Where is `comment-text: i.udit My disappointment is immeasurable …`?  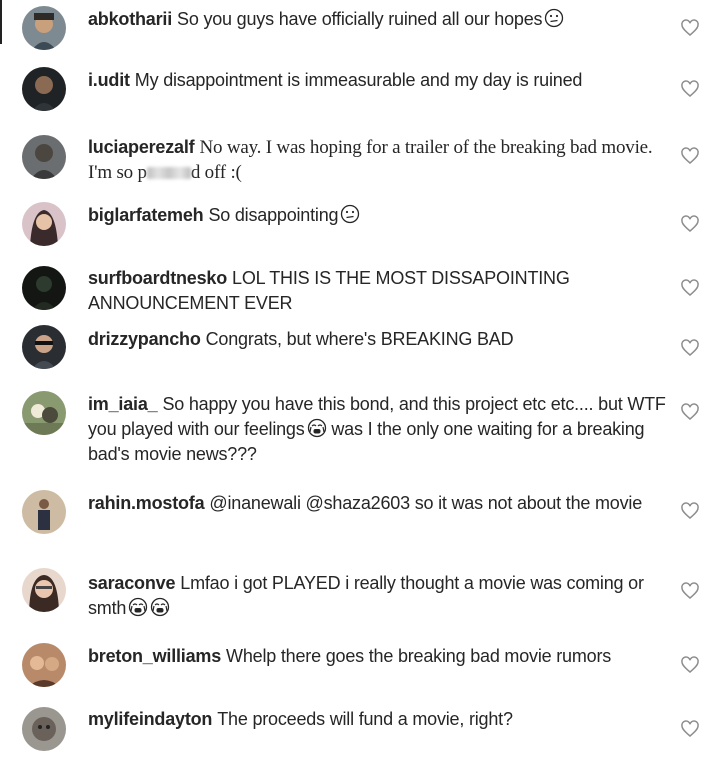 comment-text: i.udit My disappointment is immeasurable … is located at coordinates (378, 80).